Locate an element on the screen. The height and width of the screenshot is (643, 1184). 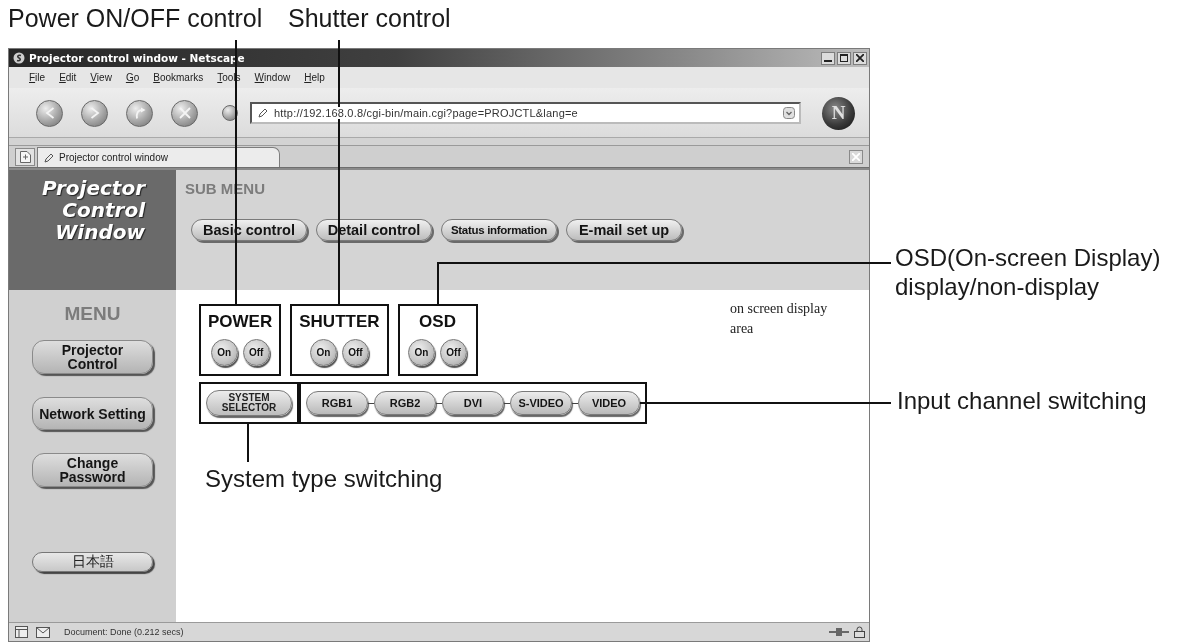
maximize-button is located at coordinates (844, 58).